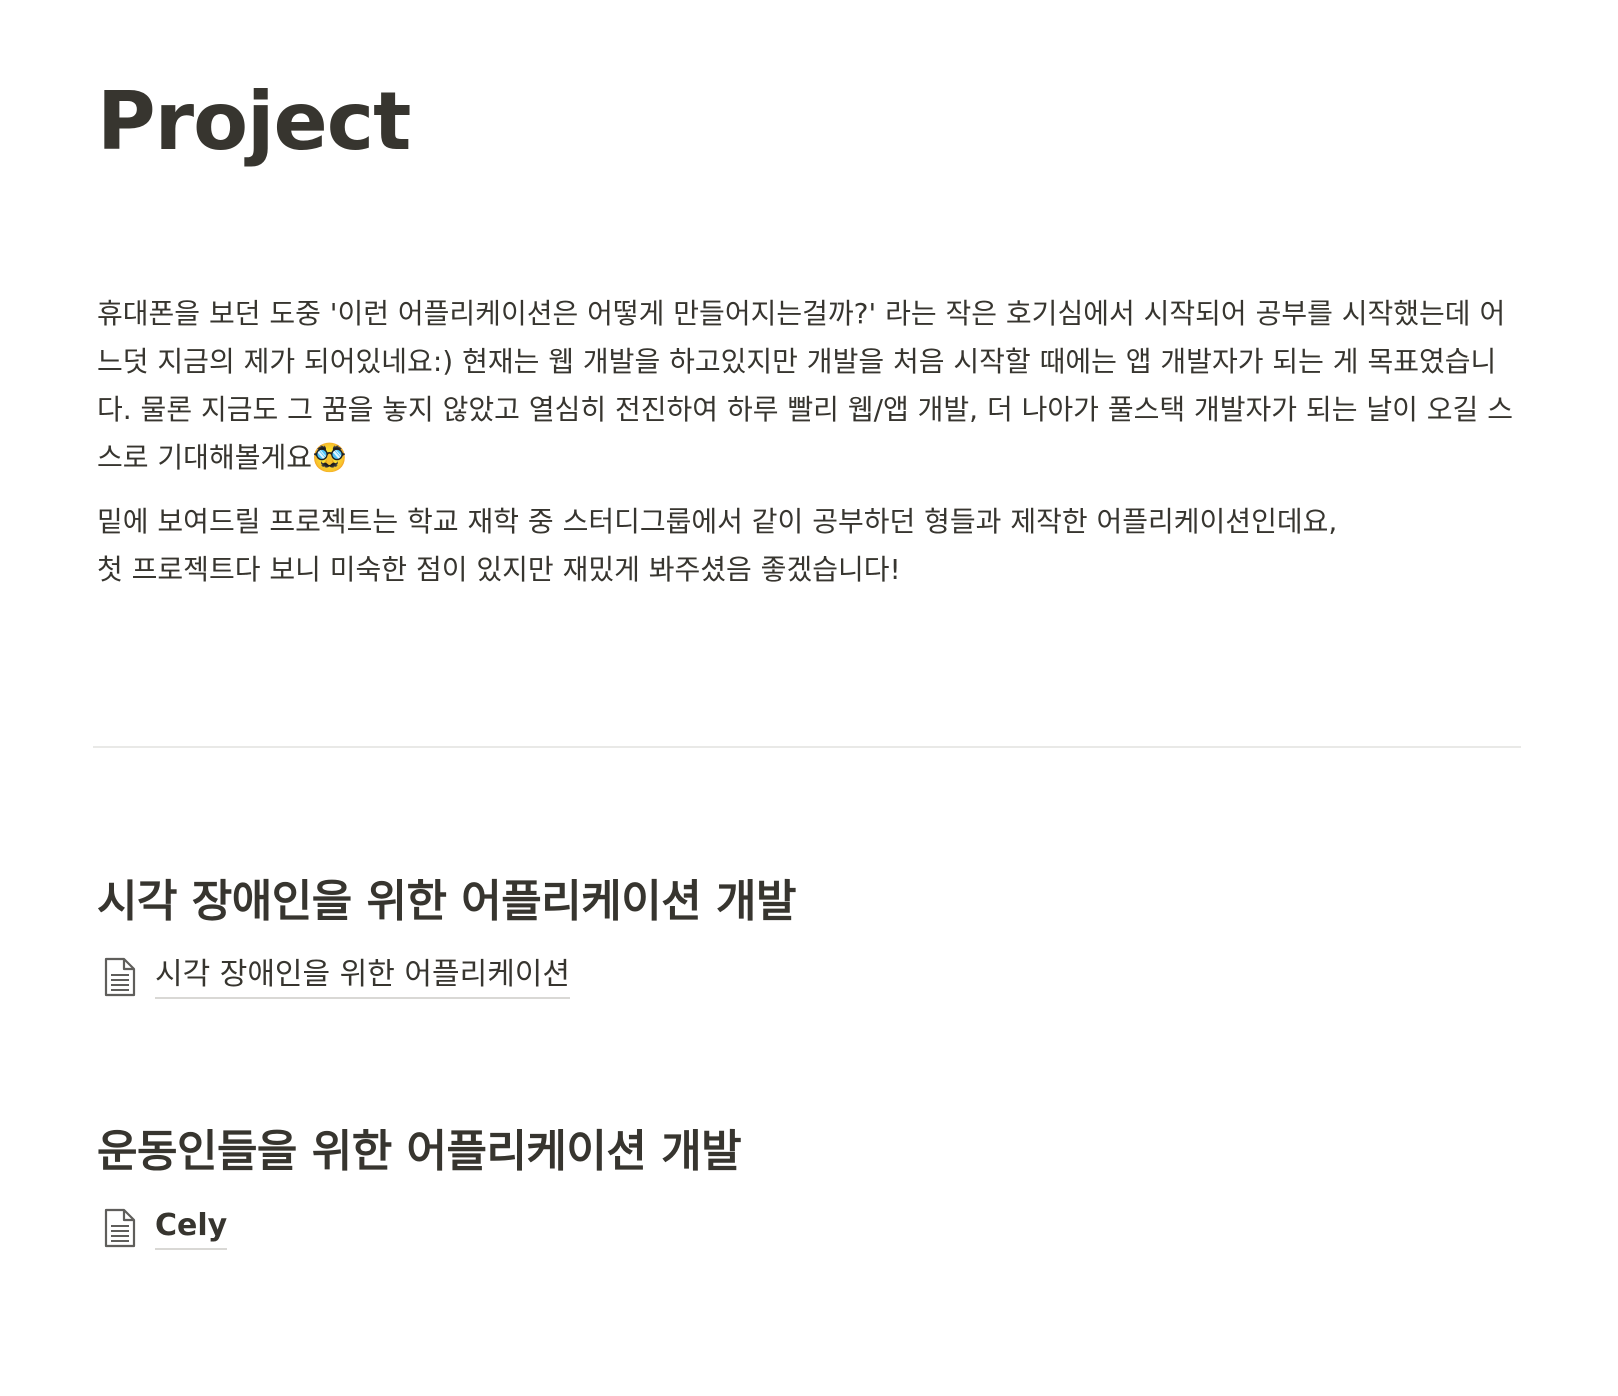  What do you see at coordinates (446, 901) in the screenshot?
I see `section-heading-visual-impaired-app: 시각 장애인을 위한 어플리케이션 개발` at bounding box center [446, 901].